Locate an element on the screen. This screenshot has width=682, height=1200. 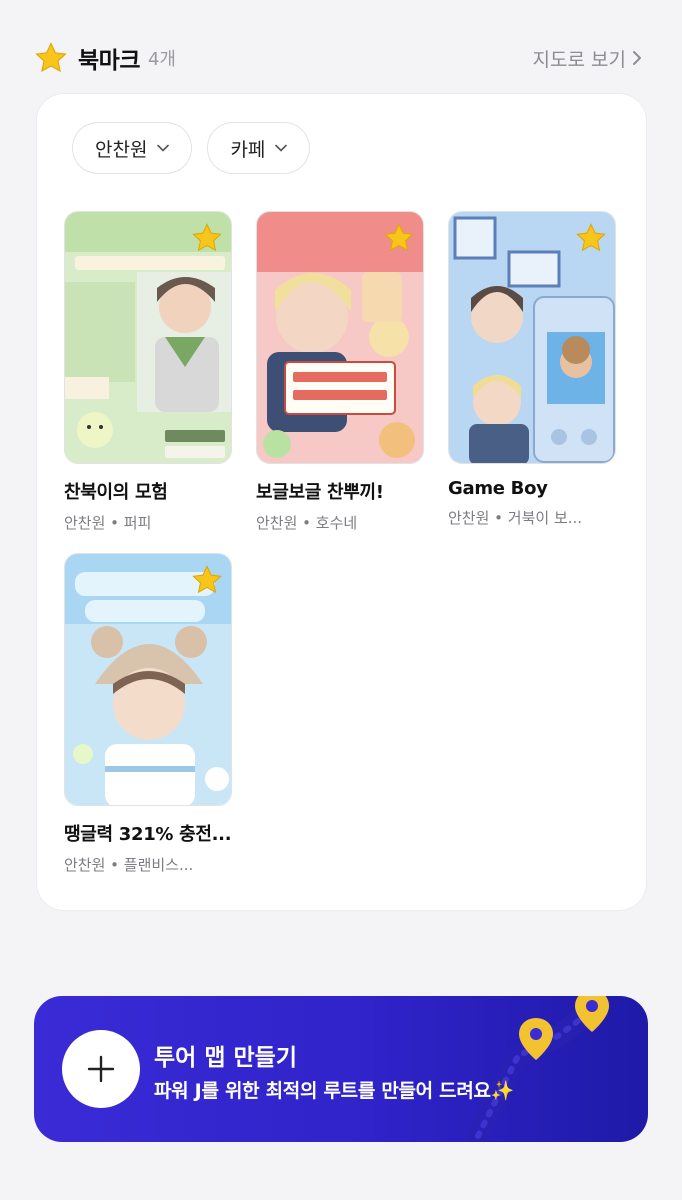
plus-icon is located at coordinates (101, 1069).